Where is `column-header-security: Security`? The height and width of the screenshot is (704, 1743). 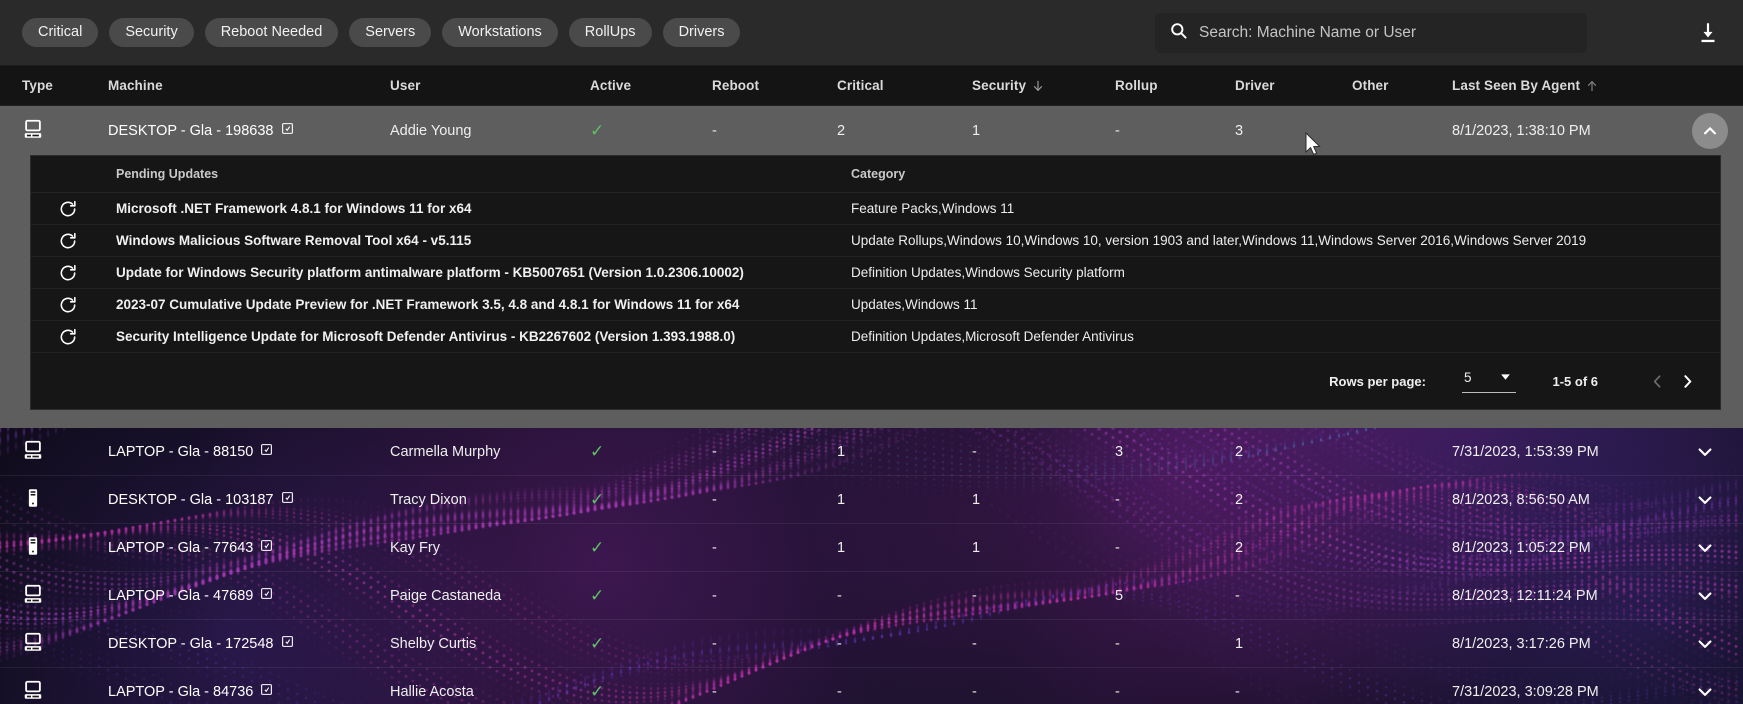 column-header-security: Security is located at coordinates (1043, 85).